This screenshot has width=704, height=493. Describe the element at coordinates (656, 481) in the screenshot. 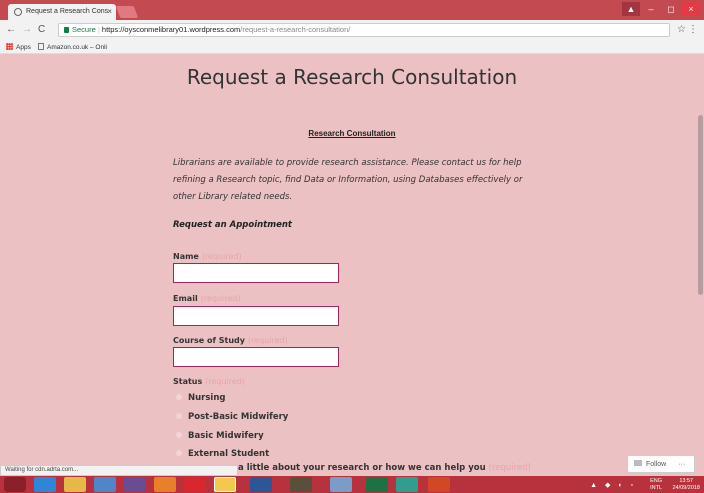

I see `lang-top: ENG` at that location.